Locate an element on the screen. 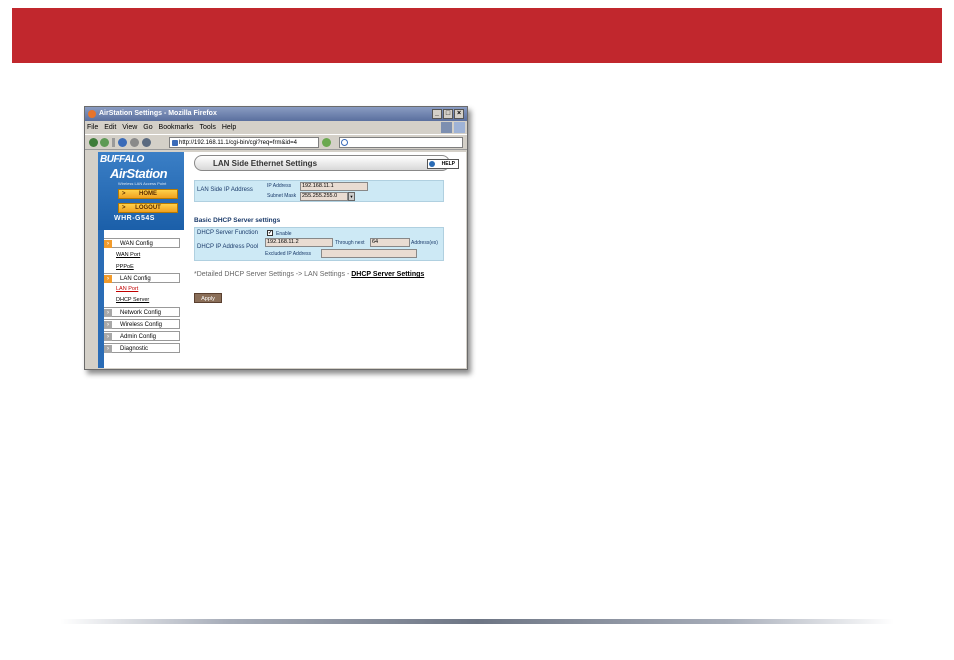 The width and height of the screenshot is (954, 660). address-suffix-label: Address(es) is located at coordinates (424, 243).